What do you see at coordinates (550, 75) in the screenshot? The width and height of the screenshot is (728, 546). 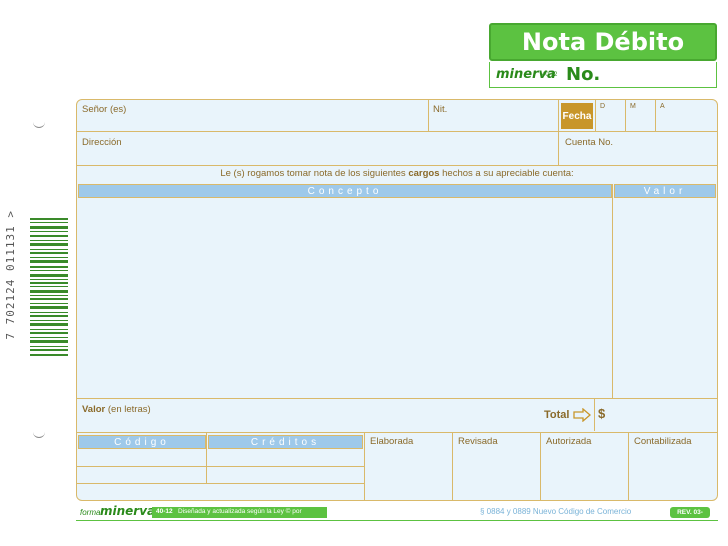 I see `brand-code: 40-12` at bounding box center [550, 75].